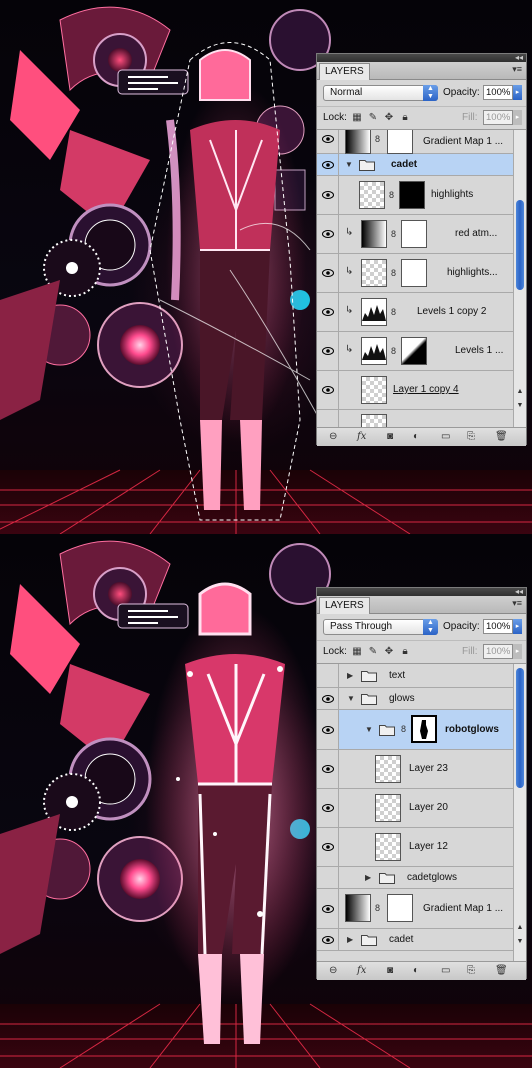  I want to click on layer-thumbnail, so click(388, 808).